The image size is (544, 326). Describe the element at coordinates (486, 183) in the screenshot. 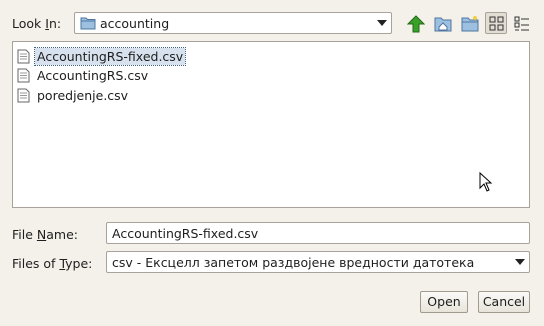

I see `mouse-pointer-icon` at that location.